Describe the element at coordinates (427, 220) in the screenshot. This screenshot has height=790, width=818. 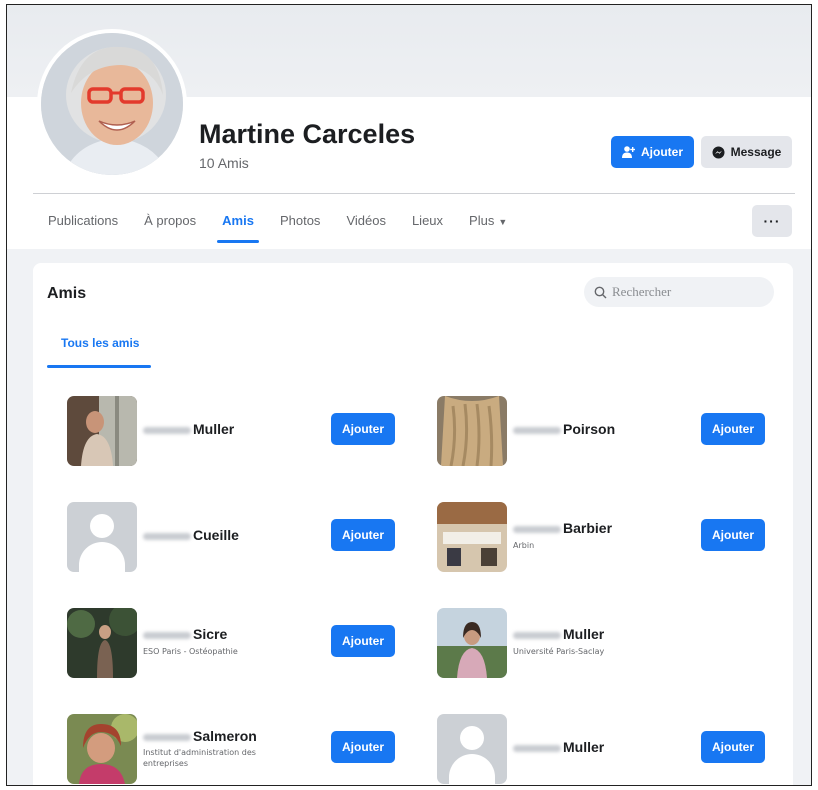
I see `tab-label: Lieux` at that location.